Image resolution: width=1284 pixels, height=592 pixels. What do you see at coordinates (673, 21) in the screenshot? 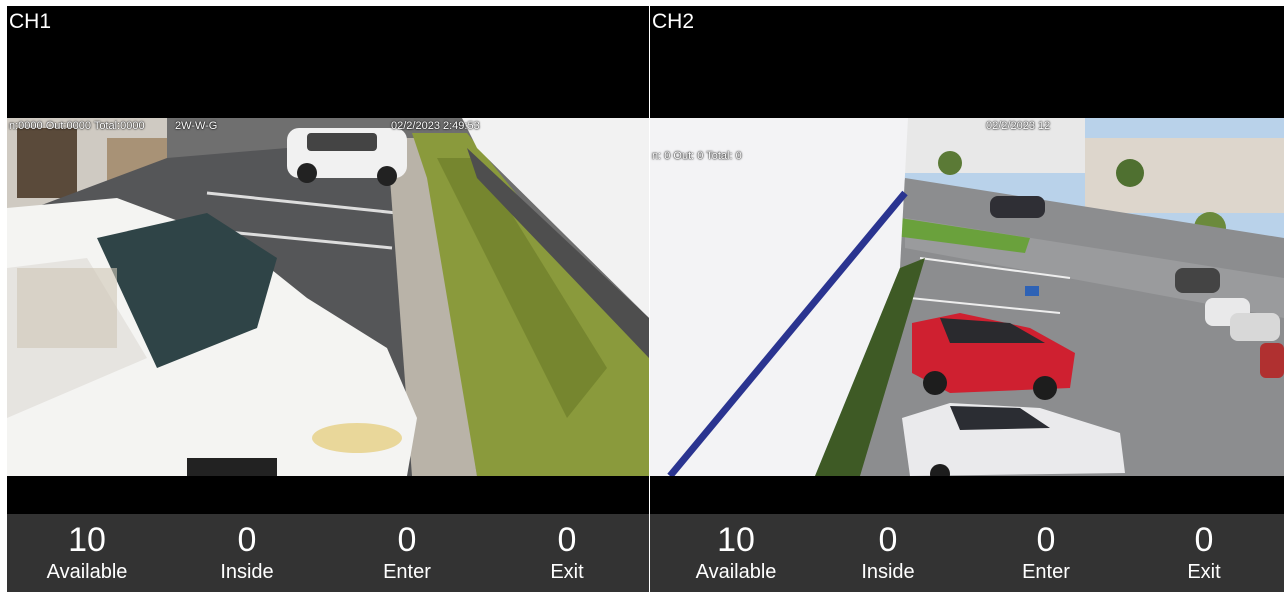
I see `channel-label: CH2` at bounding box center [673, 21].